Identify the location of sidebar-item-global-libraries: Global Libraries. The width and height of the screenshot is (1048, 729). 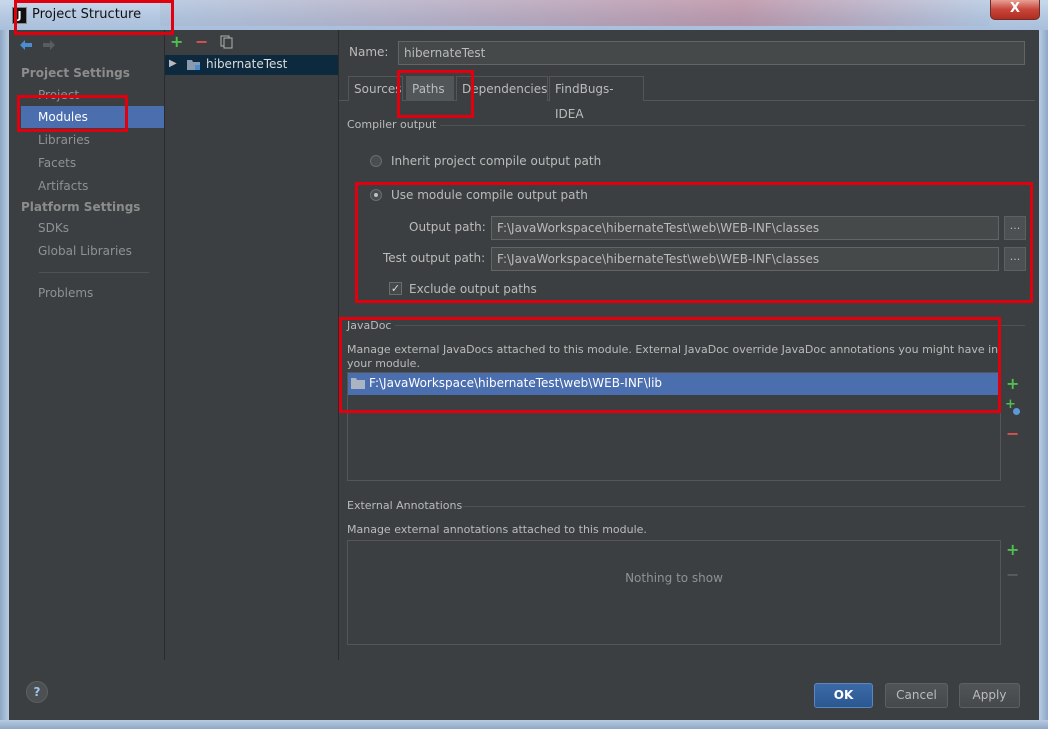
(92, 251).